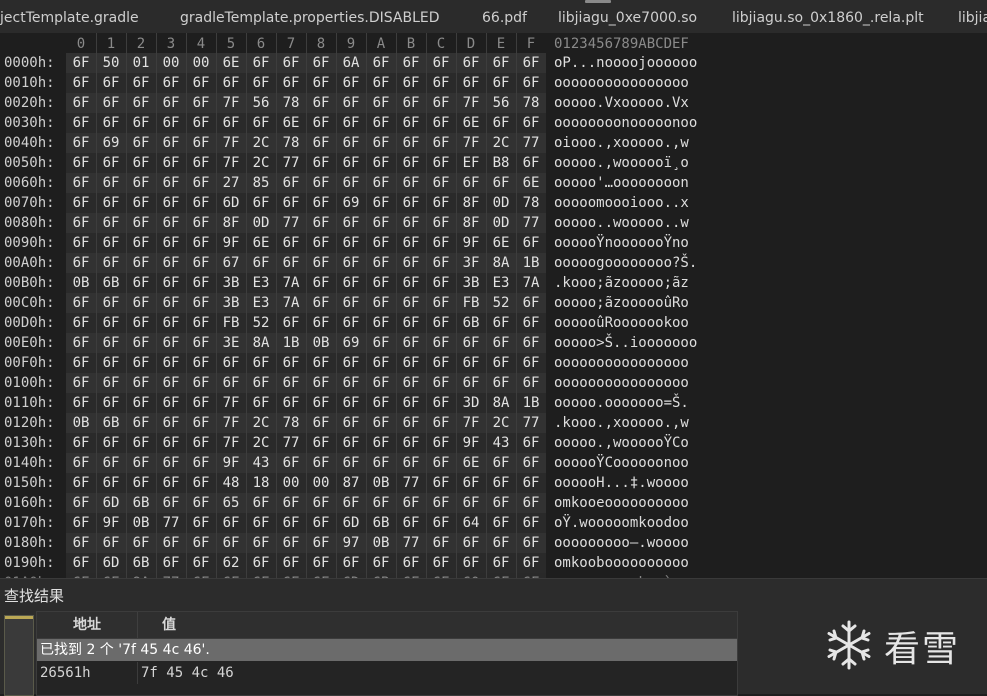 This screenshot has height=696, width=987. I want to click on hex-byte: 43, so click(261, 463).